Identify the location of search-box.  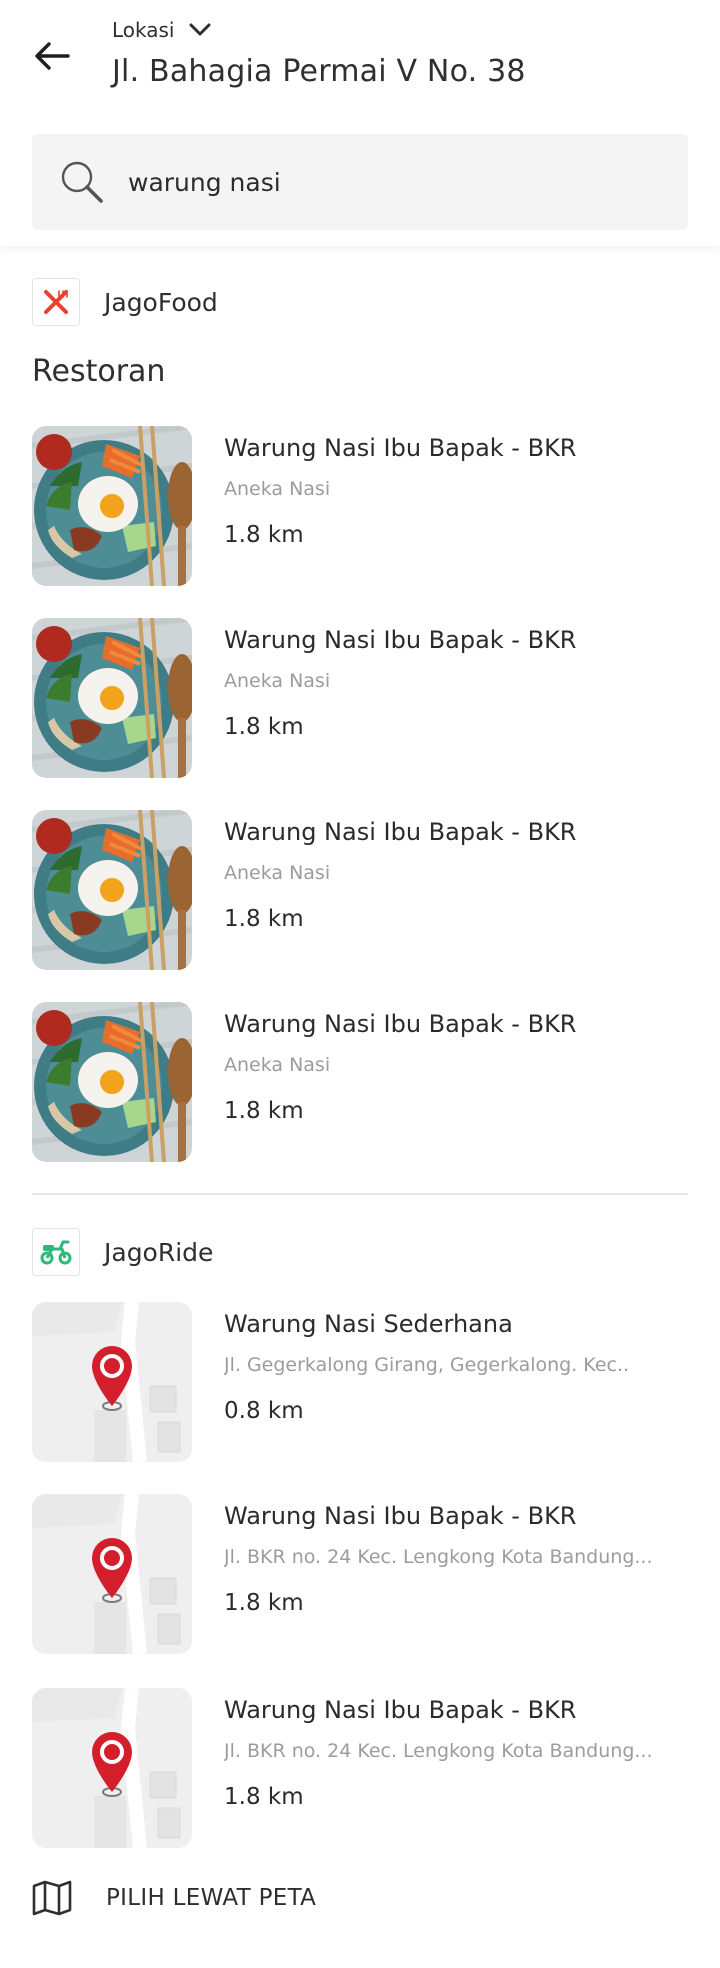
(360, 182).